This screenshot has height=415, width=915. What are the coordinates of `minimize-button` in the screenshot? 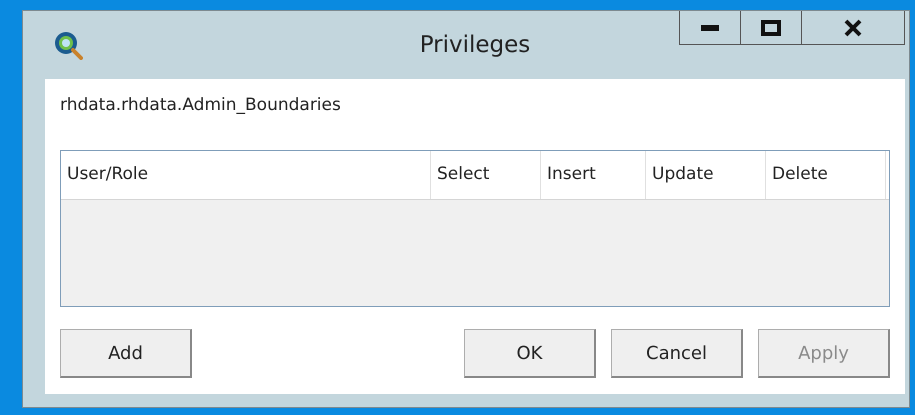 It's located at (710, 28).